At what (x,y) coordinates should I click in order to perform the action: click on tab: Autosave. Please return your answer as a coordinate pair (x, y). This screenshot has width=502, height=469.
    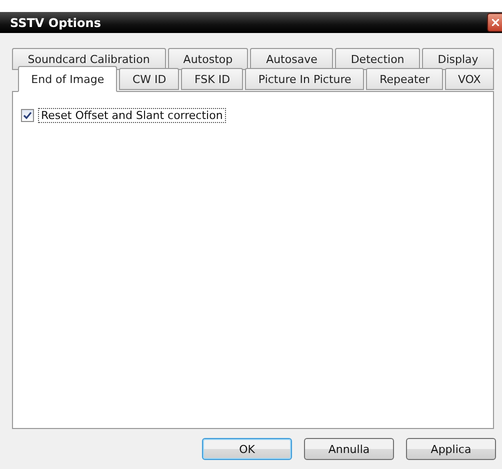
    Looking at the image, I should click on (292, 59).